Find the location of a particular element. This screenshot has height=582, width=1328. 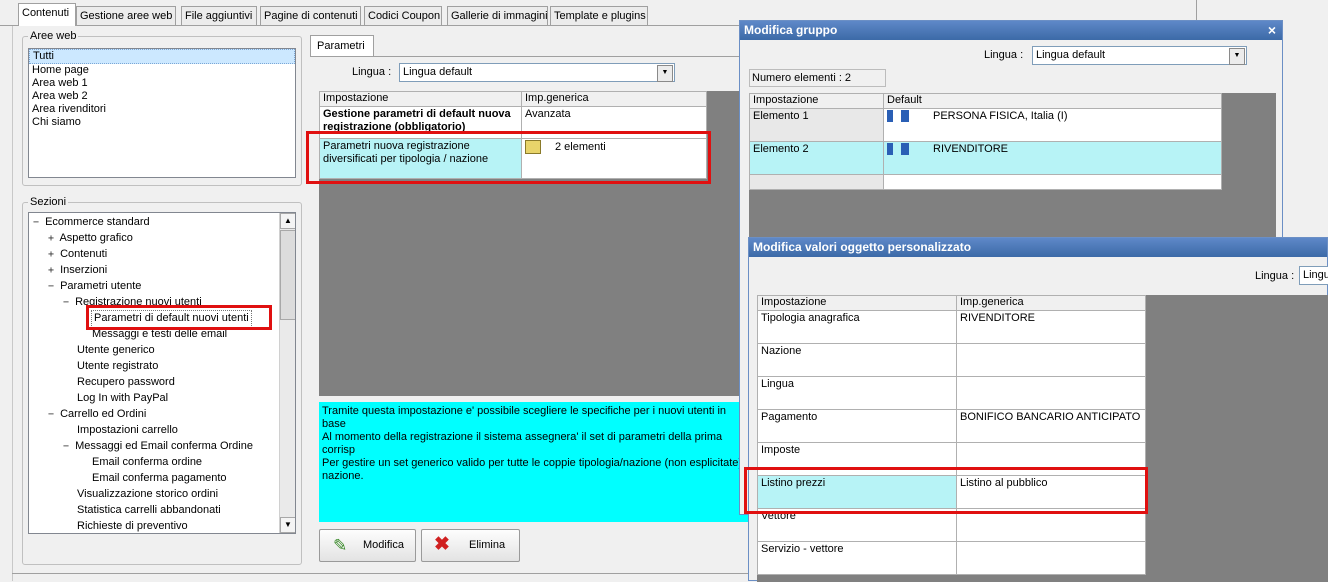

valori-lingua-label: Lingua : is located at coordinates (1275, 276).